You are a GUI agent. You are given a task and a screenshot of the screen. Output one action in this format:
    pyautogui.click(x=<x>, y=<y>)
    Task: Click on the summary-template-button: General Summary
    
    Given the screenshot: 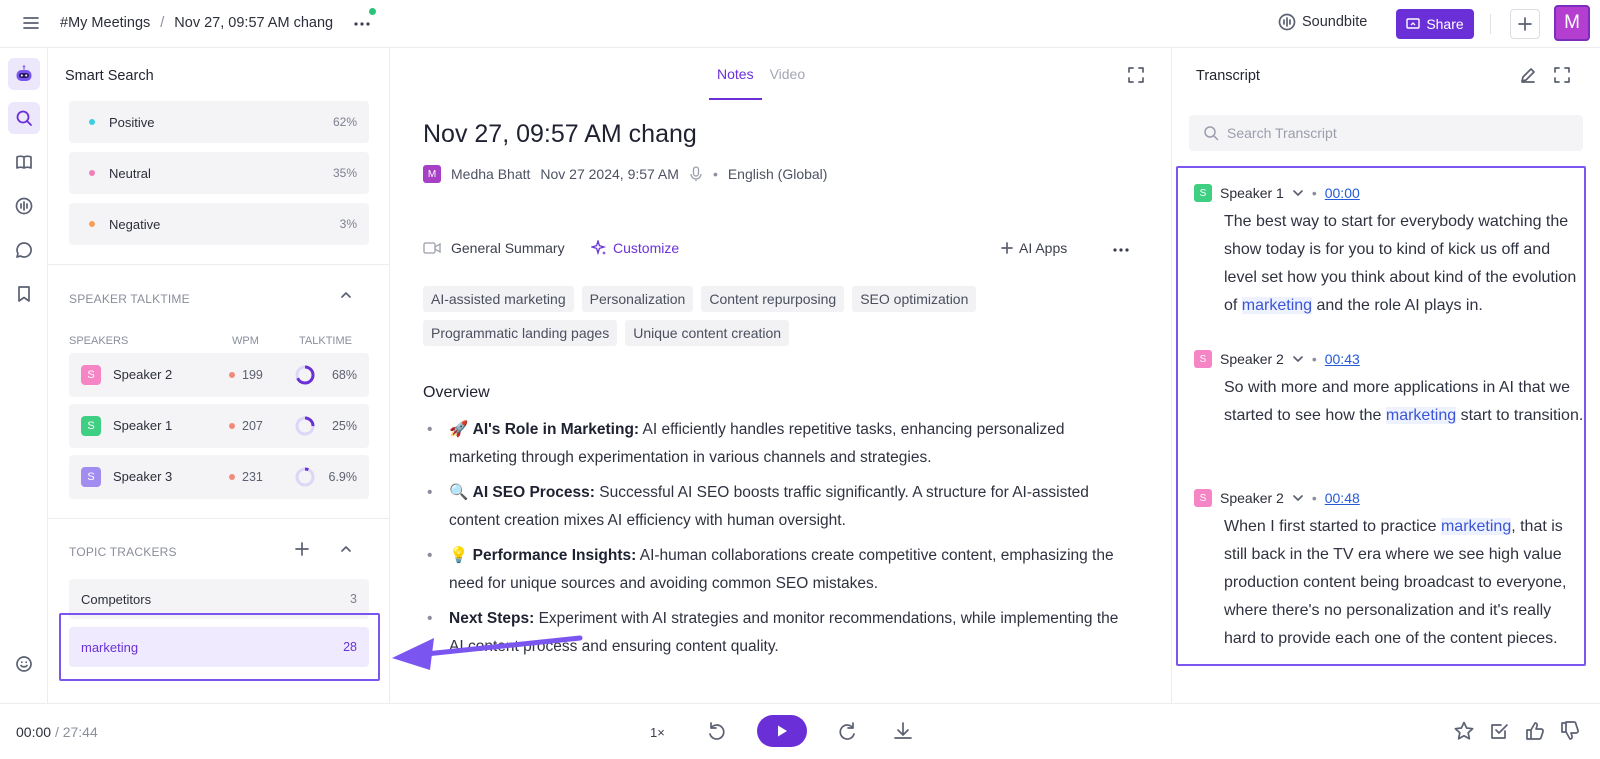 What is the action you would take?
    pyautogui.click(x=494, y=248)
    